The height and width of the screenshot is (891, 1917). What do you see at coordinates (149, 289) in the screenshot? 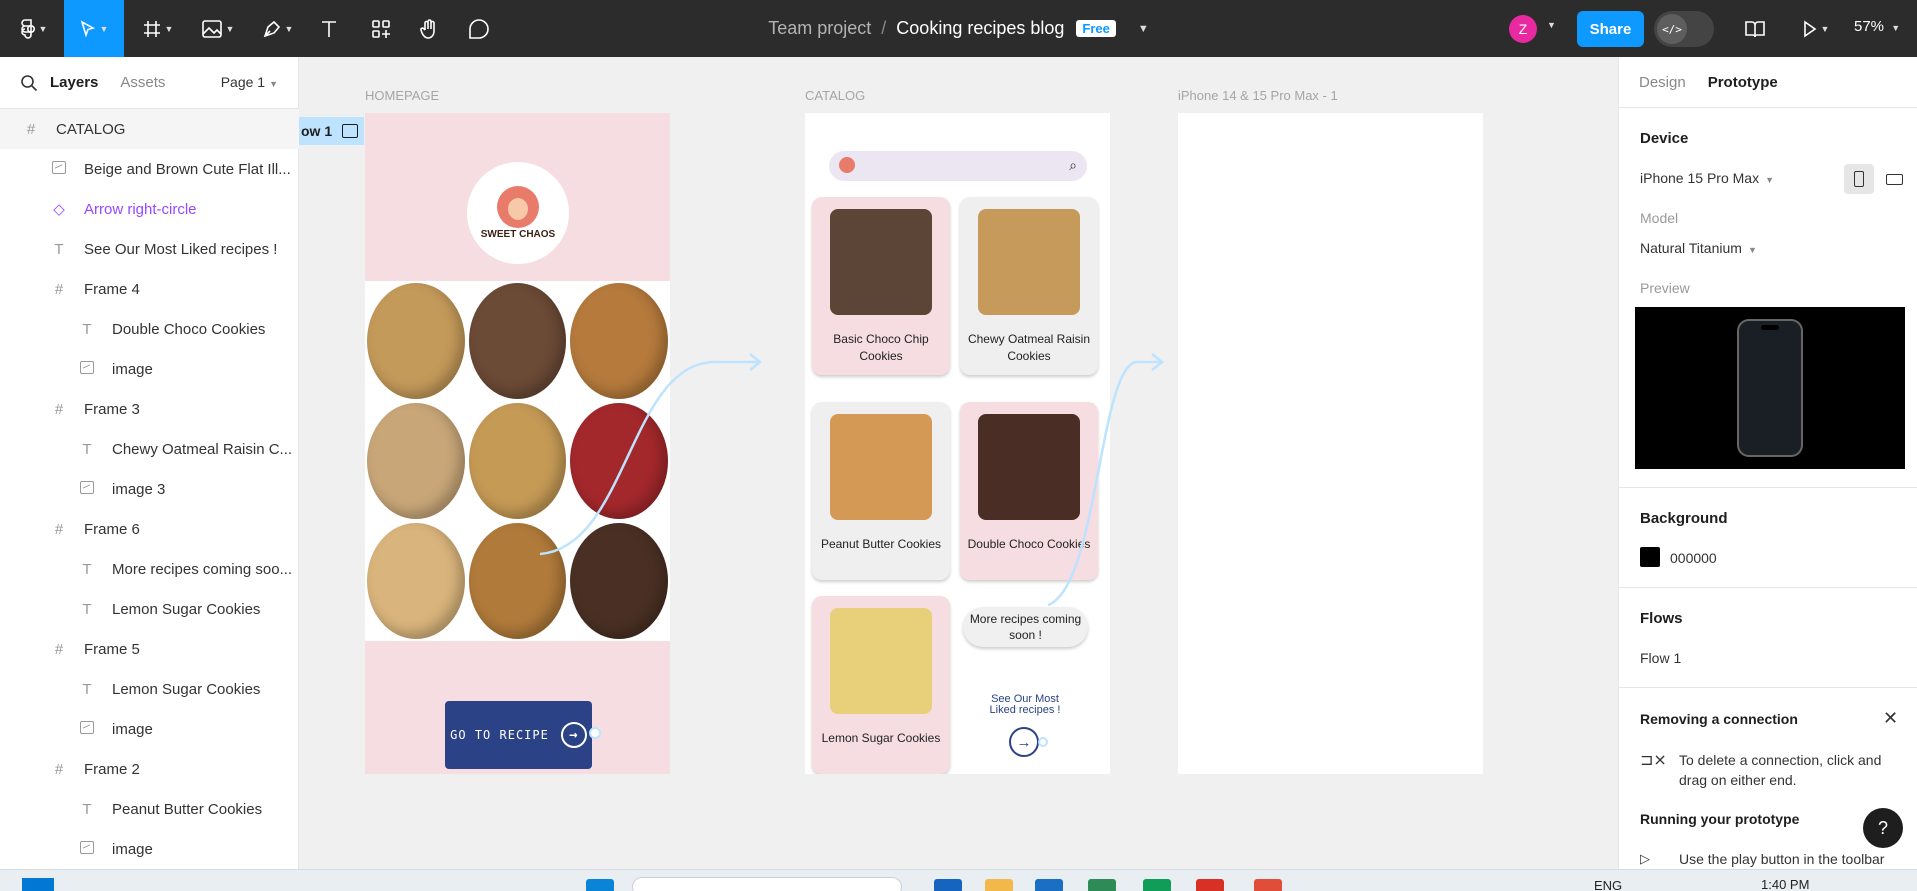
I see `layer-row: # Frame 4` at bounding box center [149, 289].